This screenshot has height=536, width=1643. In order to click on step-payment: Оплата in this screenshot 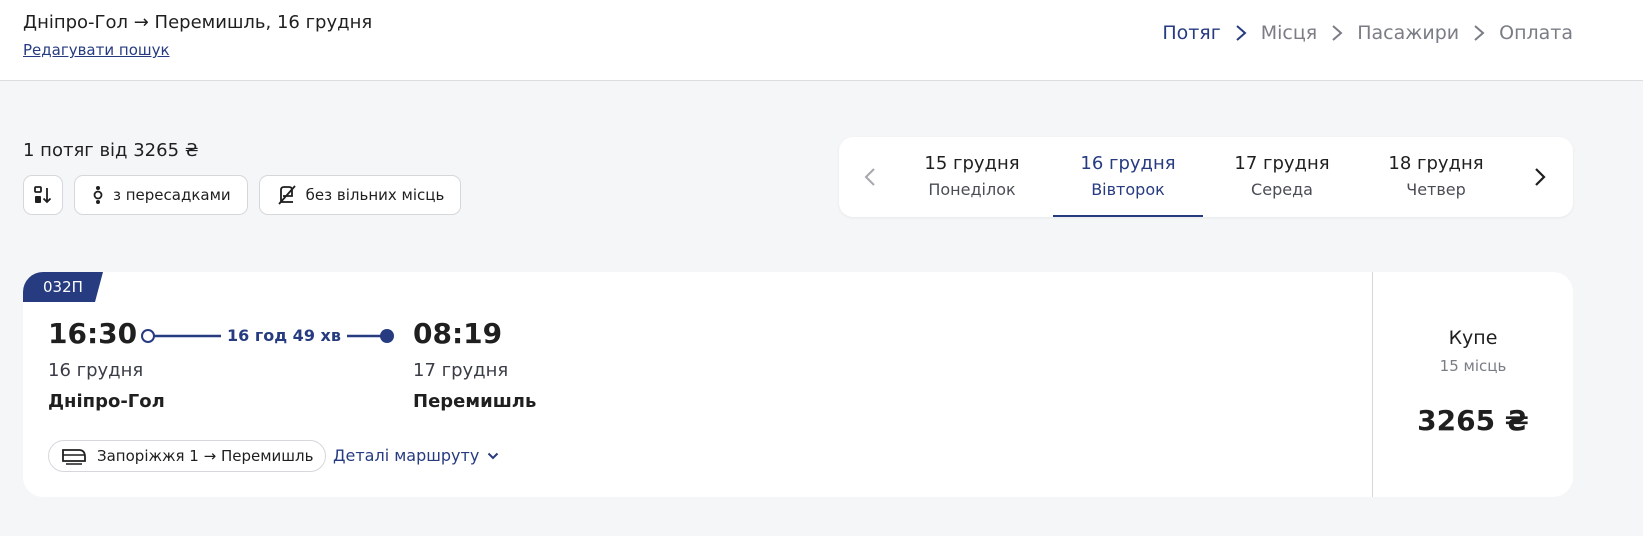, I will do `click(1536, 33)`.